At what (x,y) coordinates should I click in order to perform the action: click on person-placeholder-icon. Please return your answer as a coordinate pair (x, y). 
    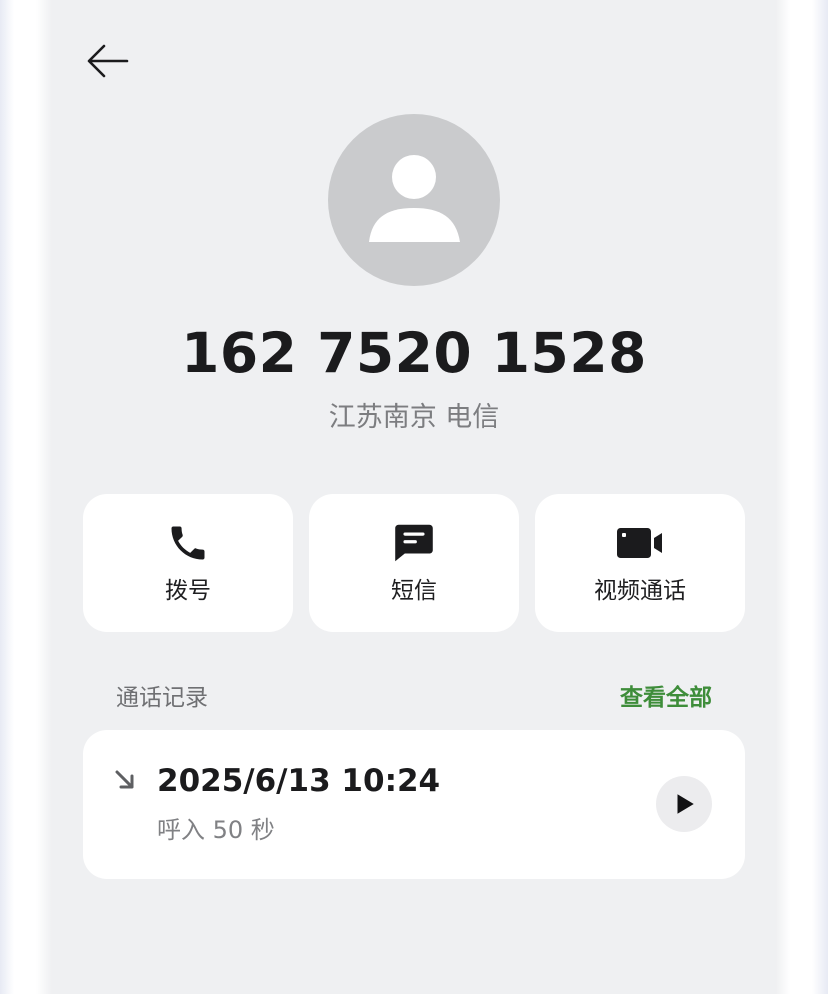
    Looking at the image, I should click on (414, 198).